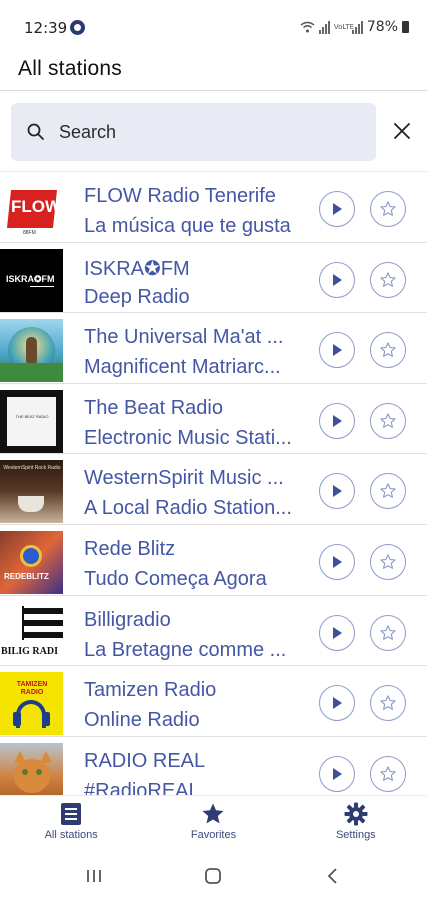  Describe the element at coordinates (213, 813) in the screenshot. I see `star-icon` at that location.